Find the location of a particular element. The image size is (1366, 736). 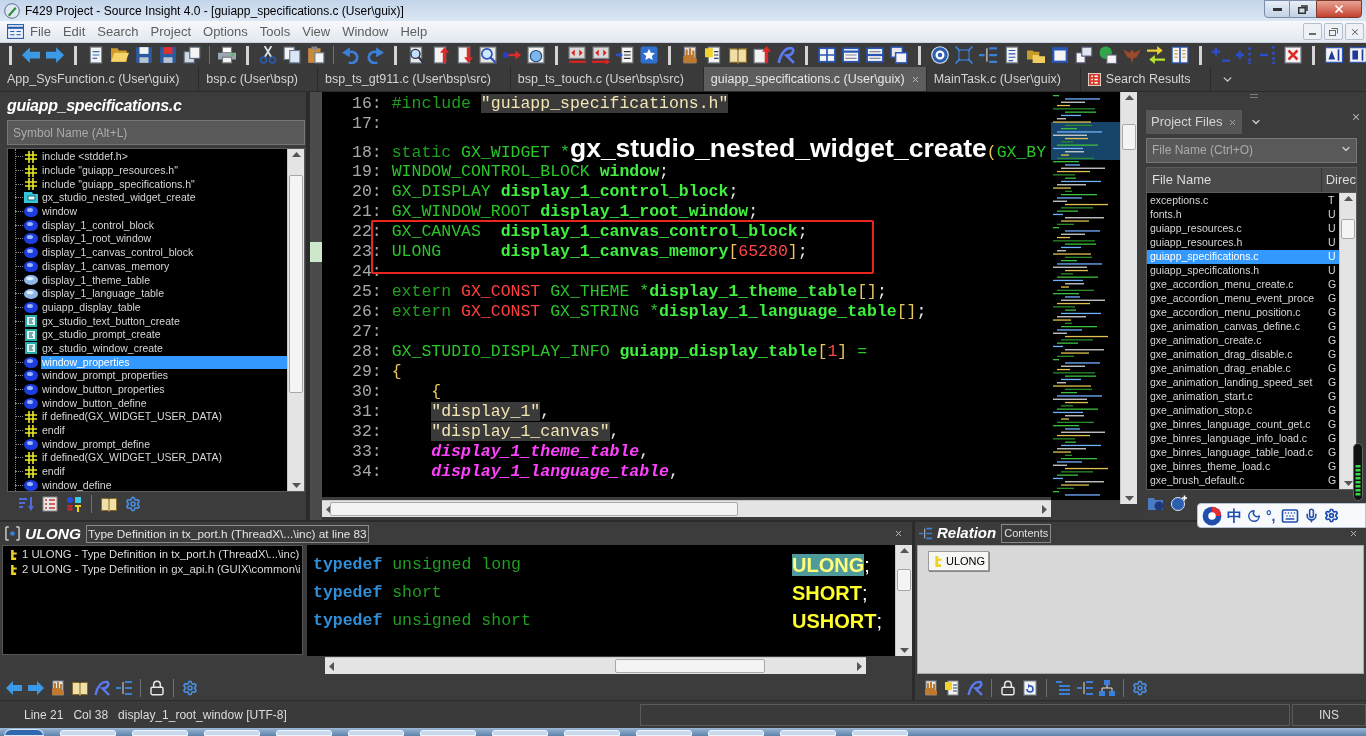

symbol-item: window_button_define is located at coordinates (94, 403).